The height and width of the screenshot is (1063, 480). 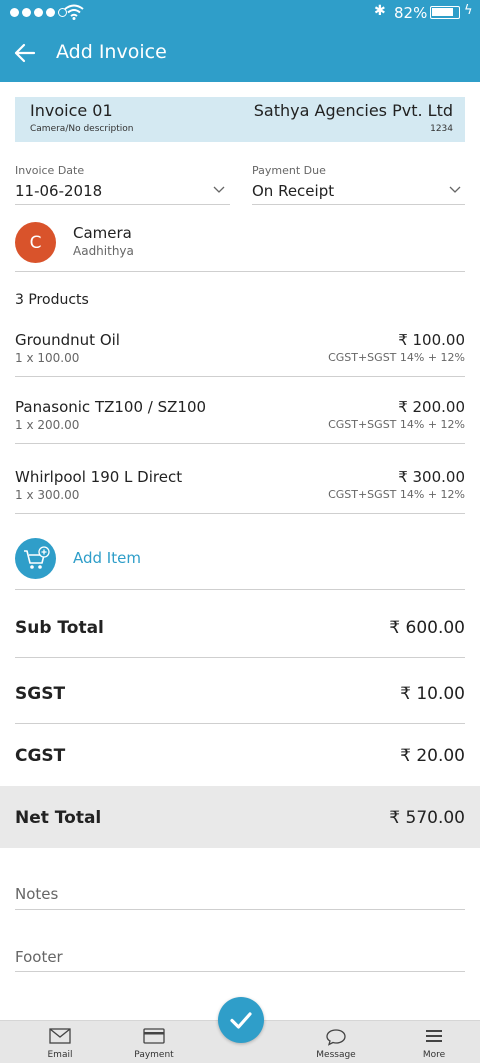 What do you see at coordinates (52, 300) in the screenshot?
I see `products-count: 3 Products` at bounding box center [52, 300].